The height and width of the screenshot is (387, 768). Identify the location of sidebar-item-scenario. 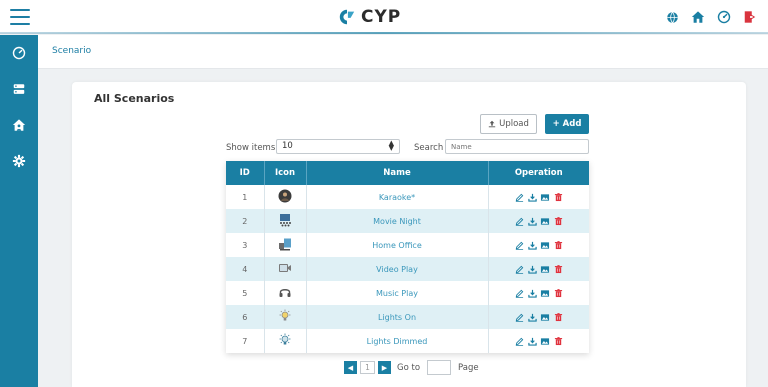
(19, 125).